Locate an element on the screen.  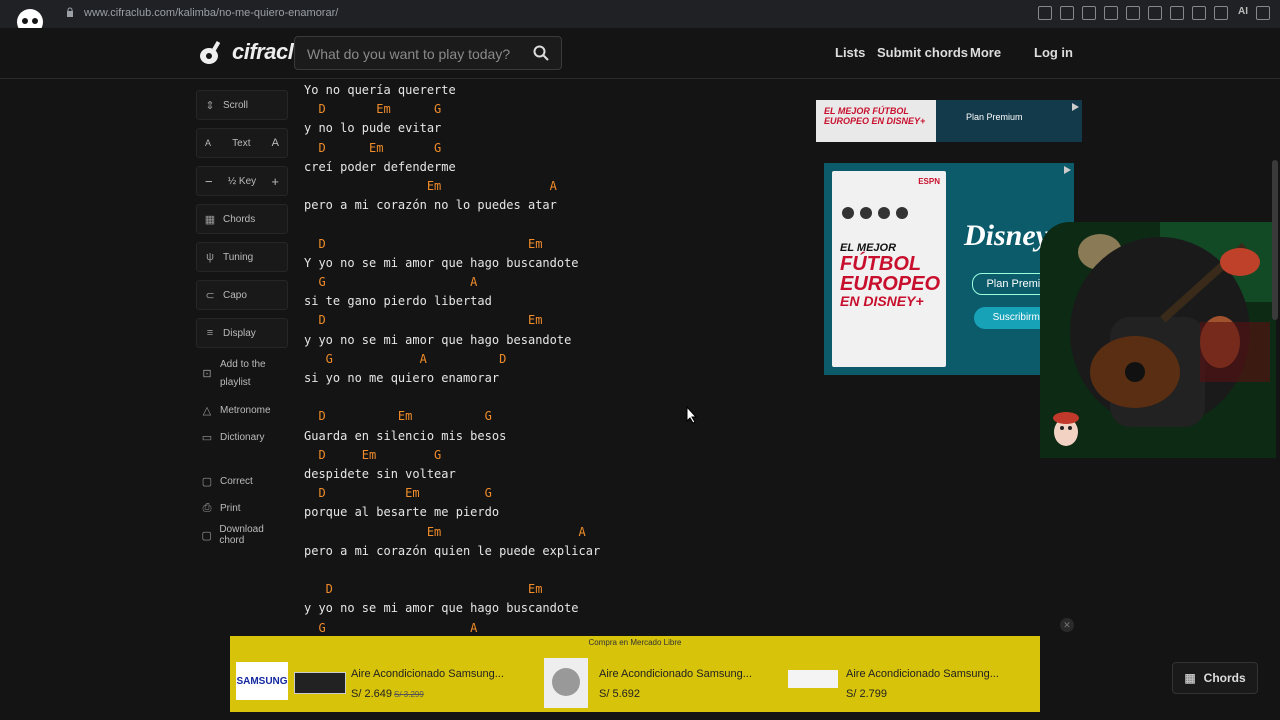
ad-card: ESPN EL MEJOR FÚTBOL EUROPEO EN DISNEY+ is located at coordinates (889, 269).